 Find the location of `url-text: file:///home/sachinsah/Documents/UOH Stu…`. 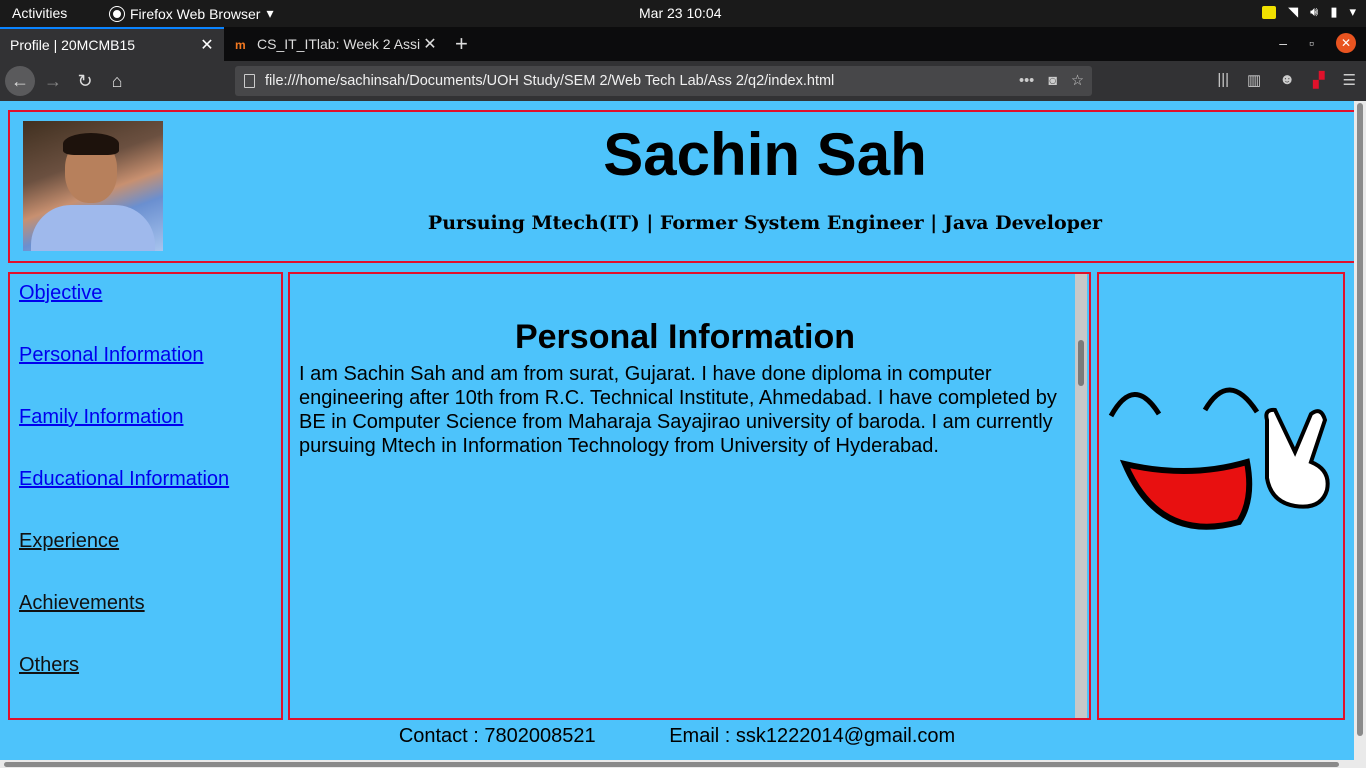

url-text: file:///home/sachinsah/Documents/UOH Stu… is located at coordinates (550, 81).